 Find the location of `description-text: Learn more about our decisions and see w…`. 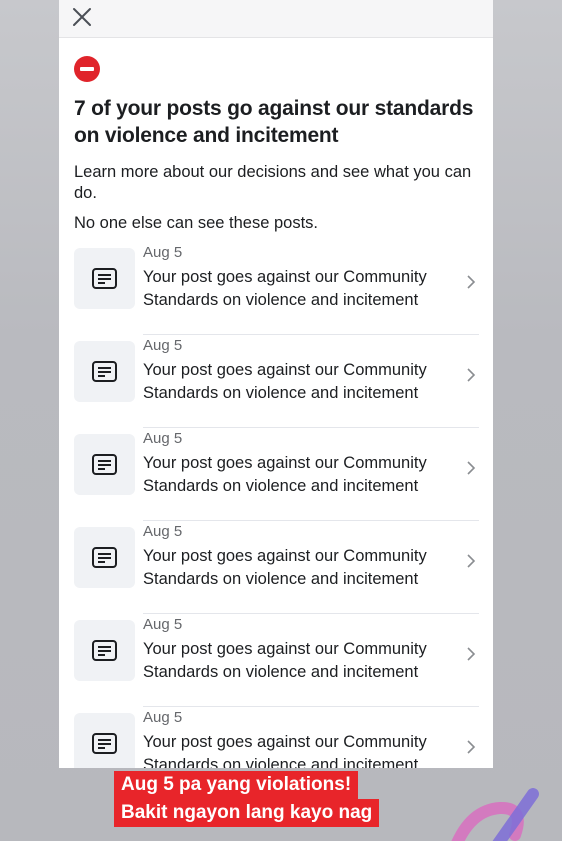

description-text: Learn more about our decisions and see w… is located at coordinates (273, 182).